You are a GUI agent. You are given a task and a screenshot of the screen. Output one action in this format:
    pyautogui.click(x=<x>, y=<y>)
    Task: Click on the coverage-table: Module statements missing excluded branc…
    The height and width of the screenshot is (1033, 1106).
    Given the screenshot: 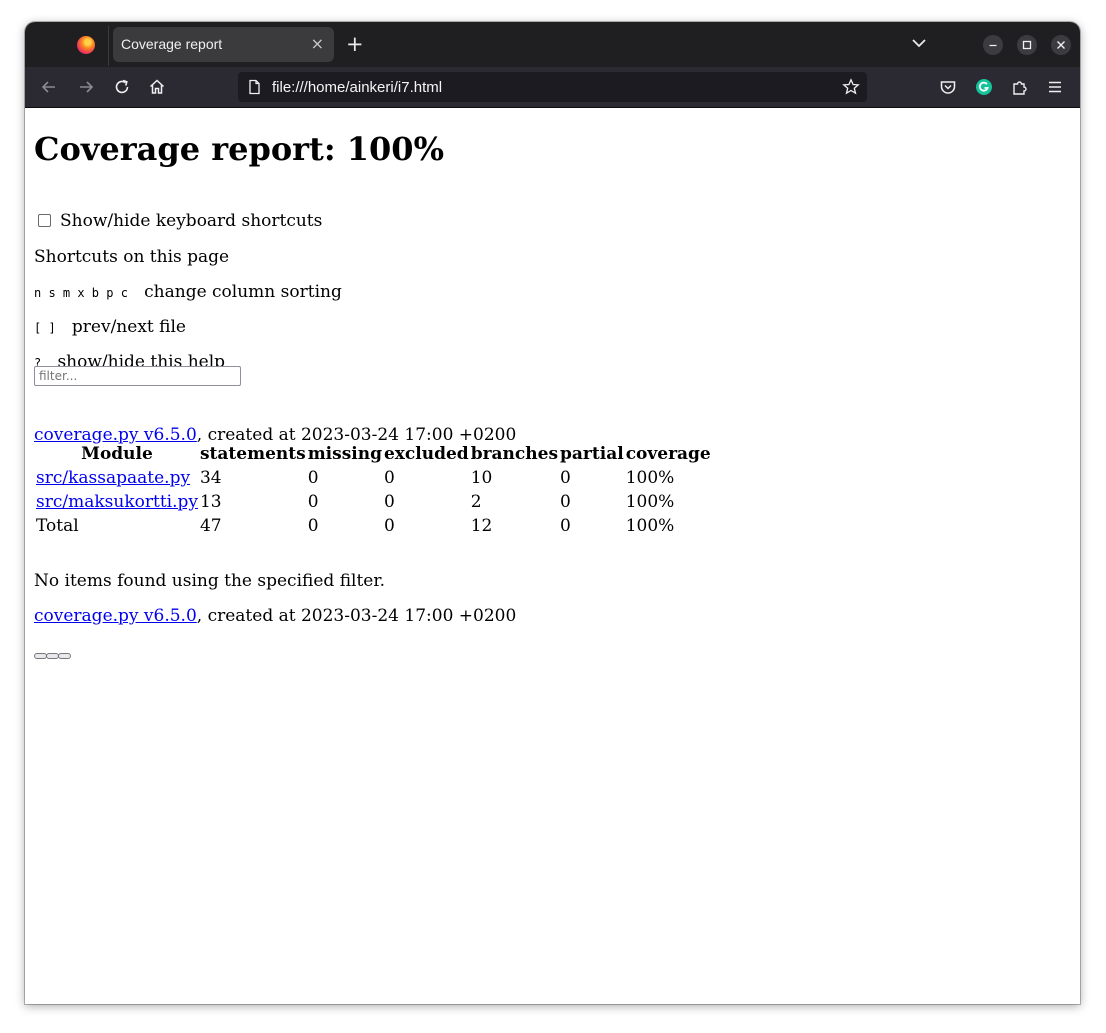 What is the action you would take?
    pyautogui.click(x=373, y=490)
    